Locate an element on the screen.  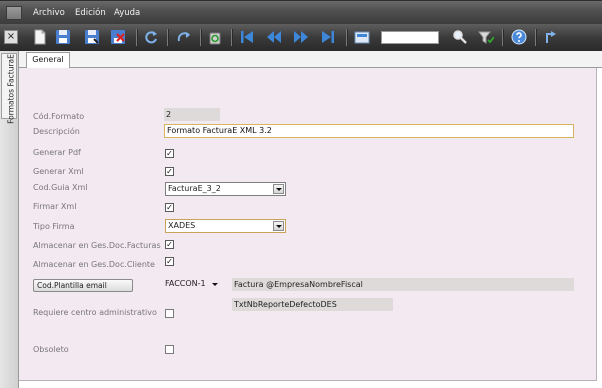
generar-pdf-checkbox: ✓ is located at coordinates (169, 153).